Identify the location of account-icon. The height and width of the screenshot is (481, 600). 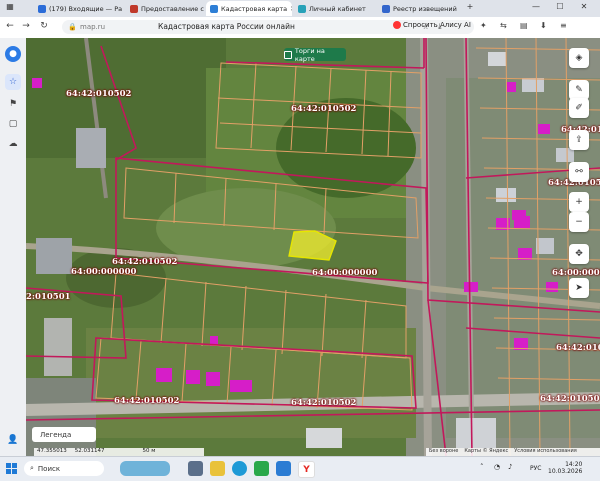
(302, 8).